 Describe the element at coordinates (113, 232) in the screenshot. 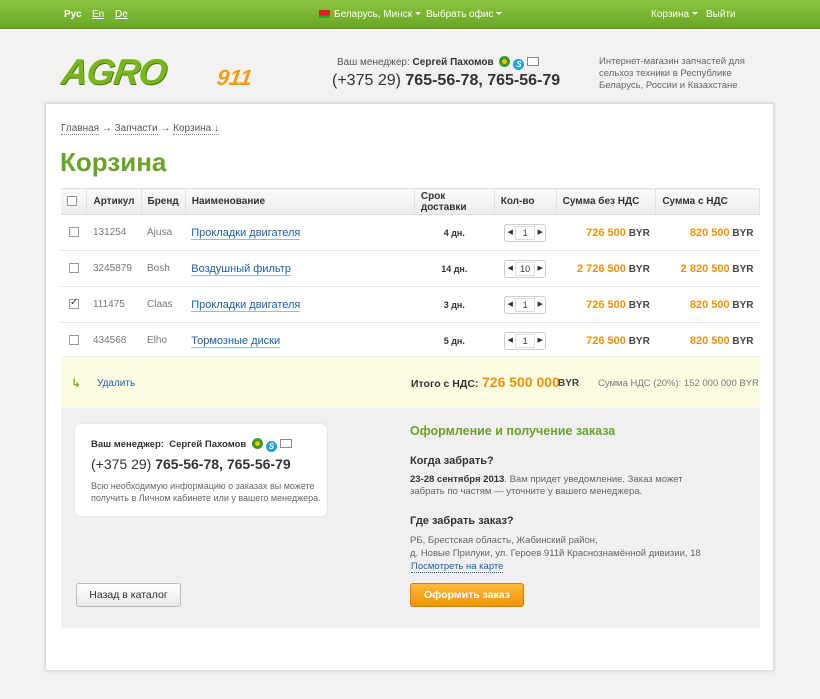

I see `cell-article: 131254` at that location.